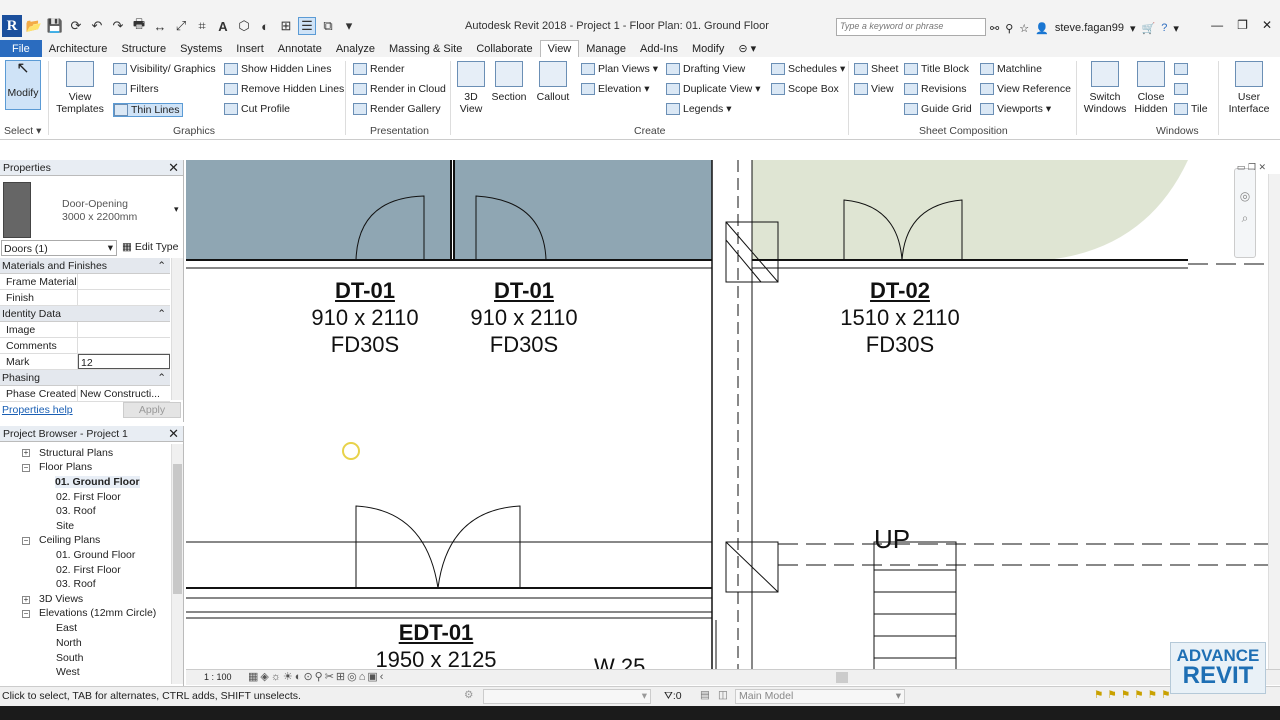  What do you see at coordinates (150, 247) in the screenshot?
I see `edit-type-button: ▦ Edit Type` at bounding box center [150, 247].